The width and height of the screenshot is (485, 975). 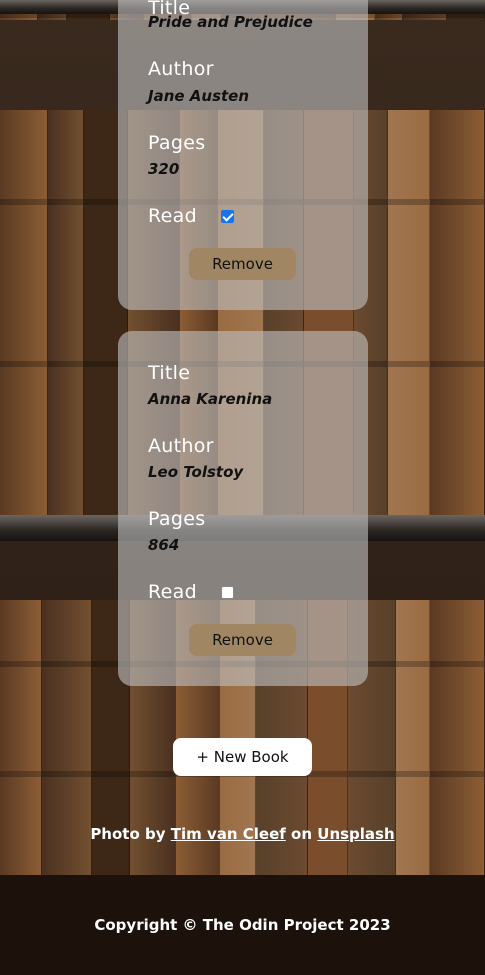 I want to click on footer: Copyright © The Odin Project 2023, so click(x=242, y=925).